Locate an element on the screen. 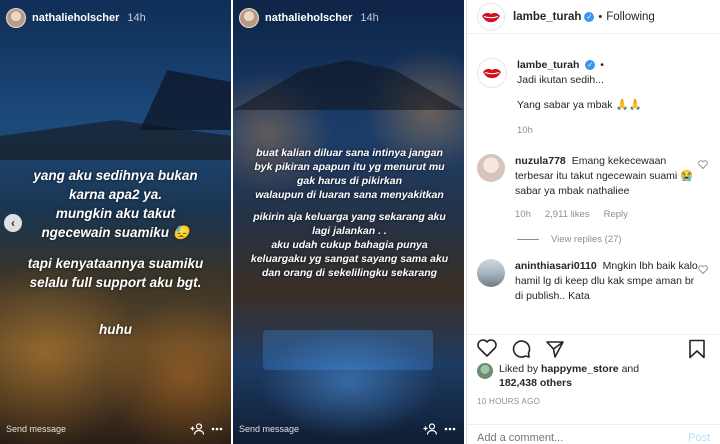 This screenshot has width=720, height=444. liked-by-count: 182,438 others is located at coordinates (535, 383).